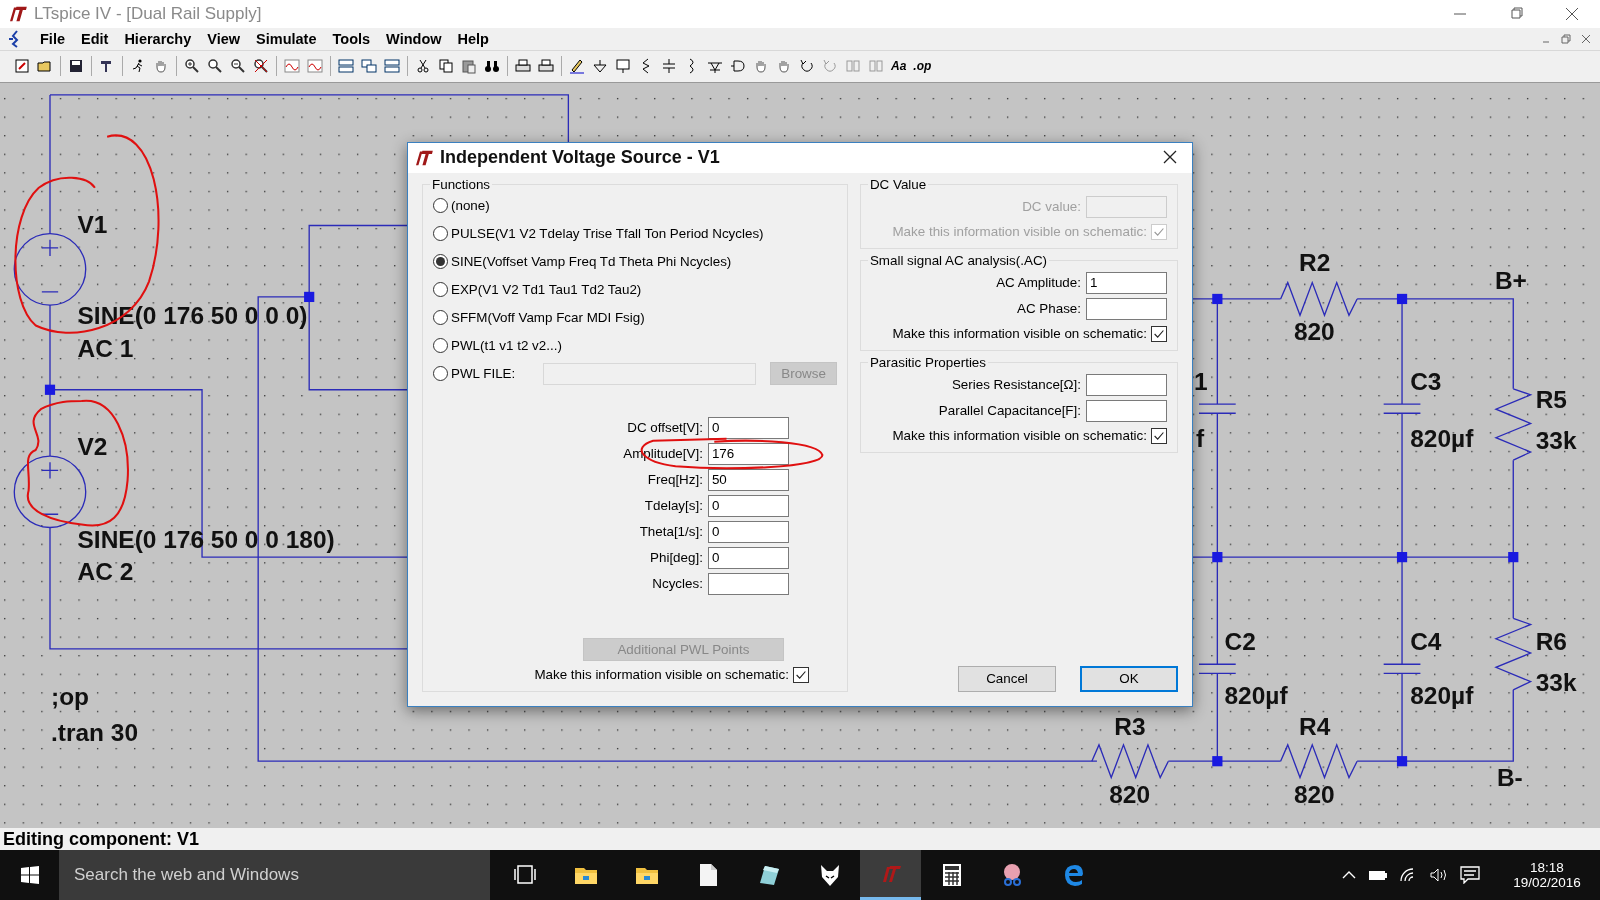 This screenshot has width=1600, height=900. I want to click on menu-item: Hierarchy, so click(158, 39).